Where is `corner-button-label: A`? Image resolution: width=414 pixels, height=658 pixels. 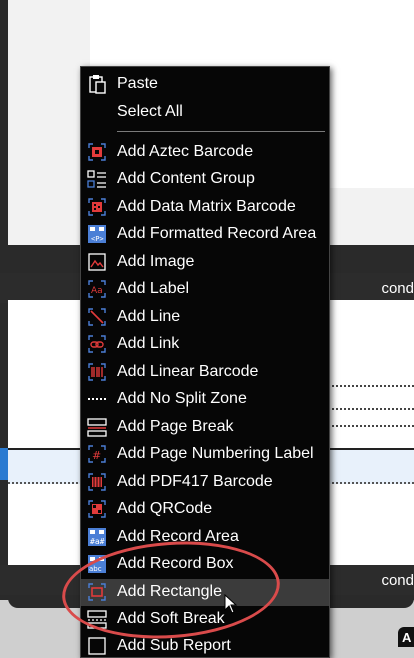 corner-button-label: A is located at coordinates (407, 637).